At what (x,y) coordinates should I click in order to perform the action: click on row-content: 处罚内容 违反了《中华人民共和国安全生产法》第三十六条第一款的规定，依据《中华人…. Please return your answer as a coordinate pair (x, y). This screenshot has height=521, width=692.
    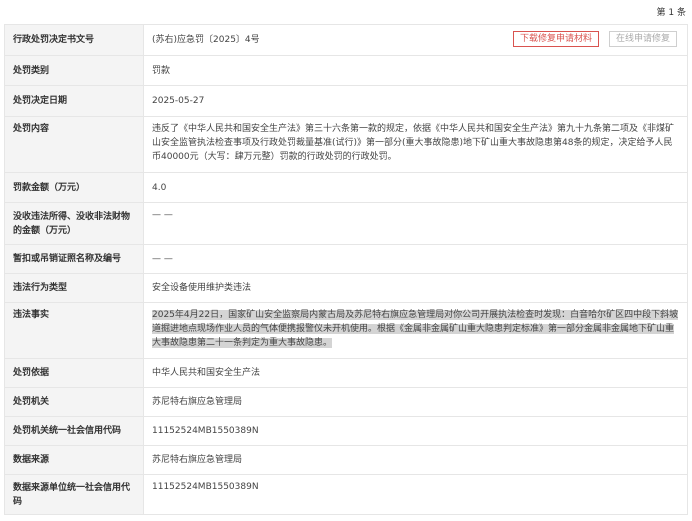
    Looking at the image, I should click on (346, 144).